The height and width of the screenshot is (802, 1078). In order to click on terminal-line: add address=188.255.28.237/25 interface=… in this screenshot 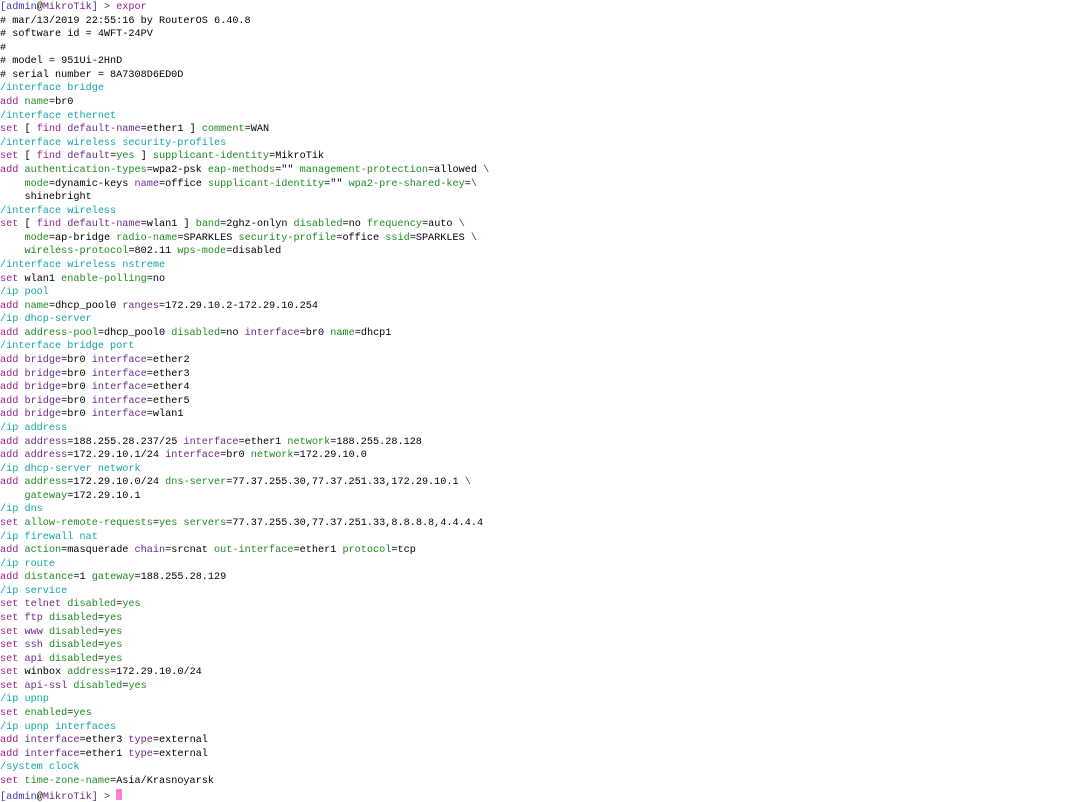, I will do `click(539, 443)`.